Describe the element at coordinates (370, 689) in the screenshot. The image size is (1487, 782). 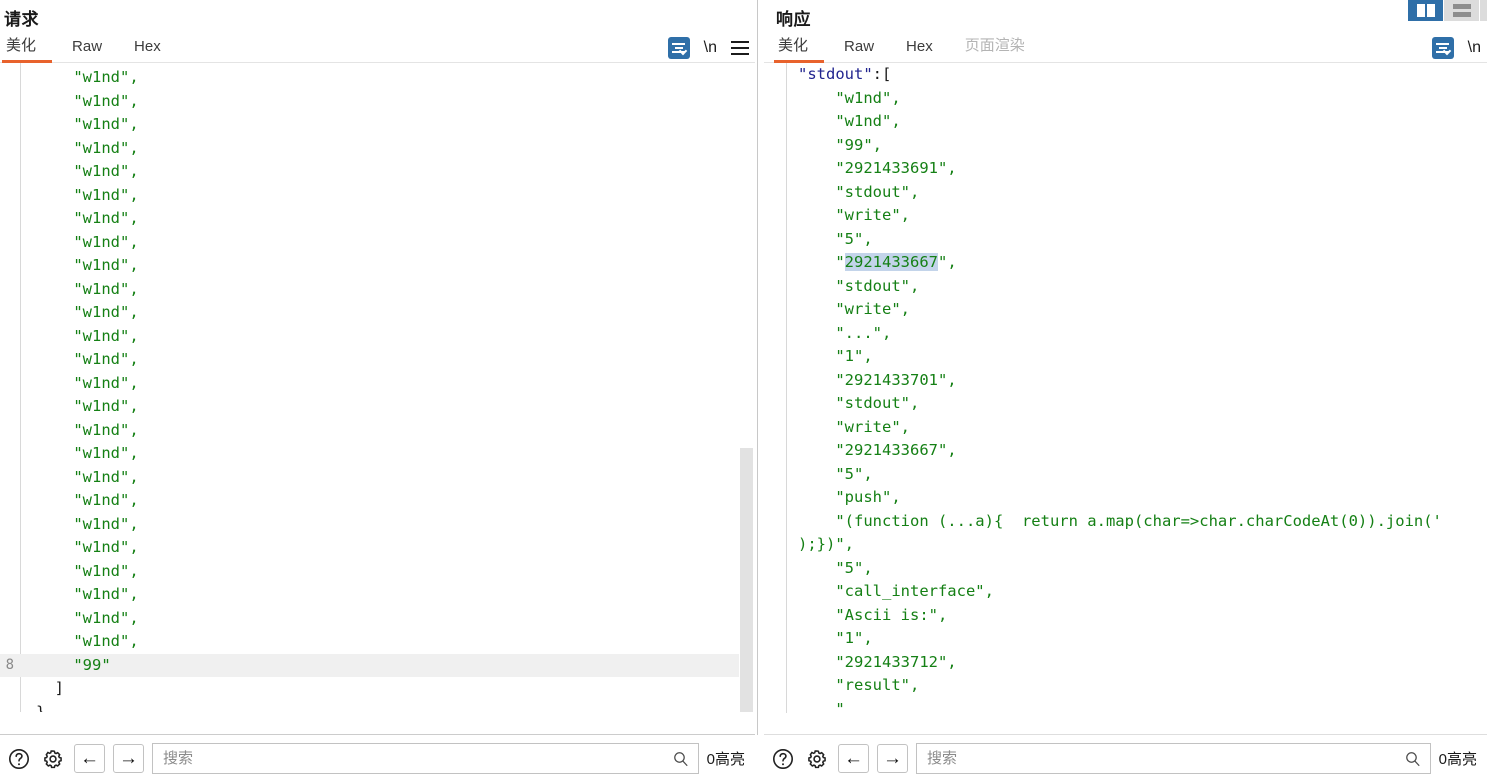
I see `code-line: ]` at that location.